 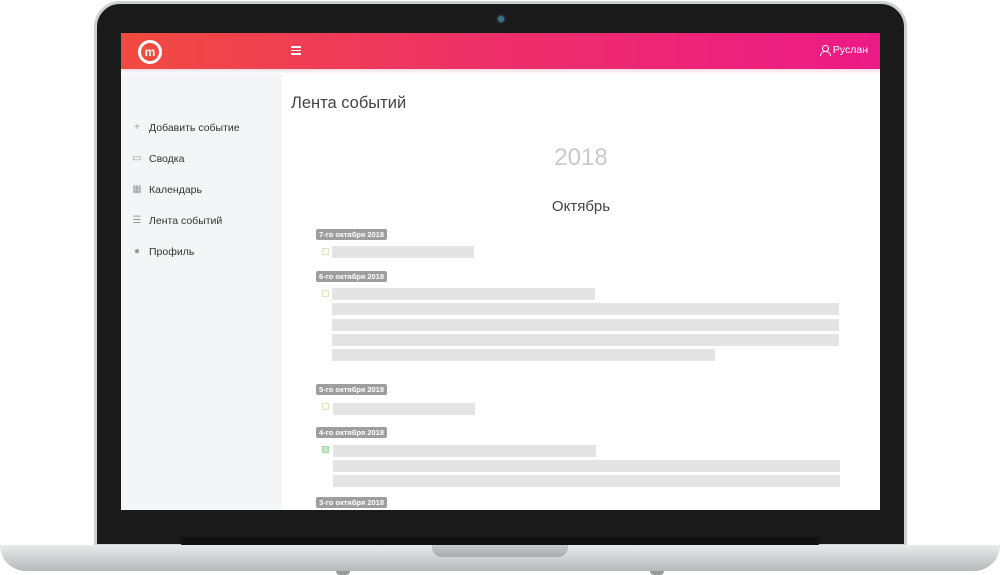 I want to click on sidebar-item-feed: ☰ Лента событий, so click(x=201, y=220).